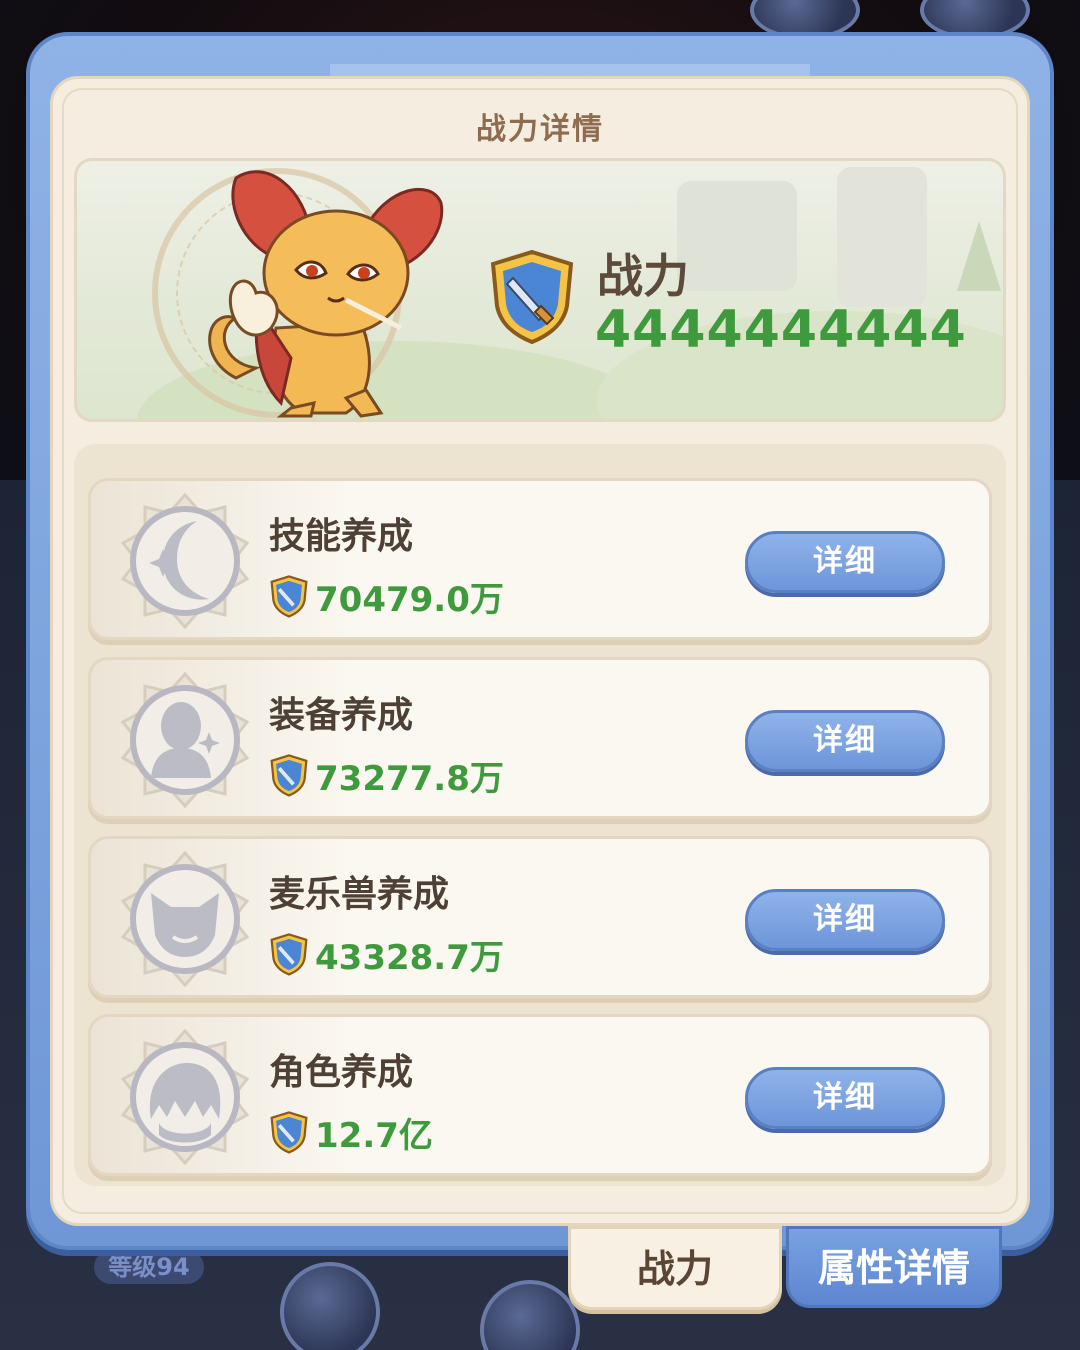 Image resolution: width=1080 pixels, height=1350 pixels. I want to click on card-value-row: 73277.8万, so click(386, 775).